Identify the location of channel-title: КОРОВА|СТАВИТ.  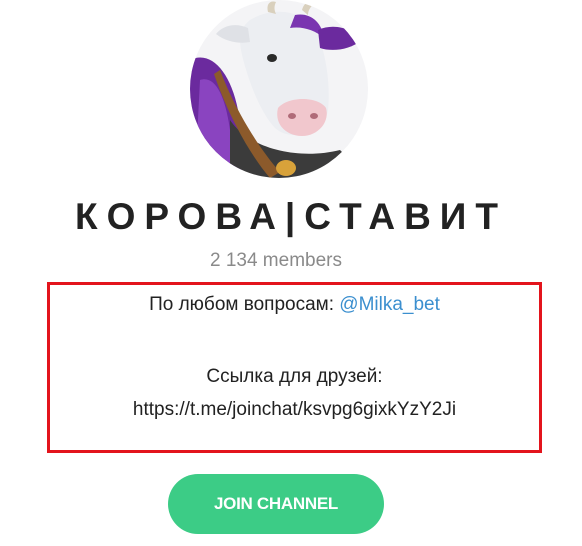
(291, 216).